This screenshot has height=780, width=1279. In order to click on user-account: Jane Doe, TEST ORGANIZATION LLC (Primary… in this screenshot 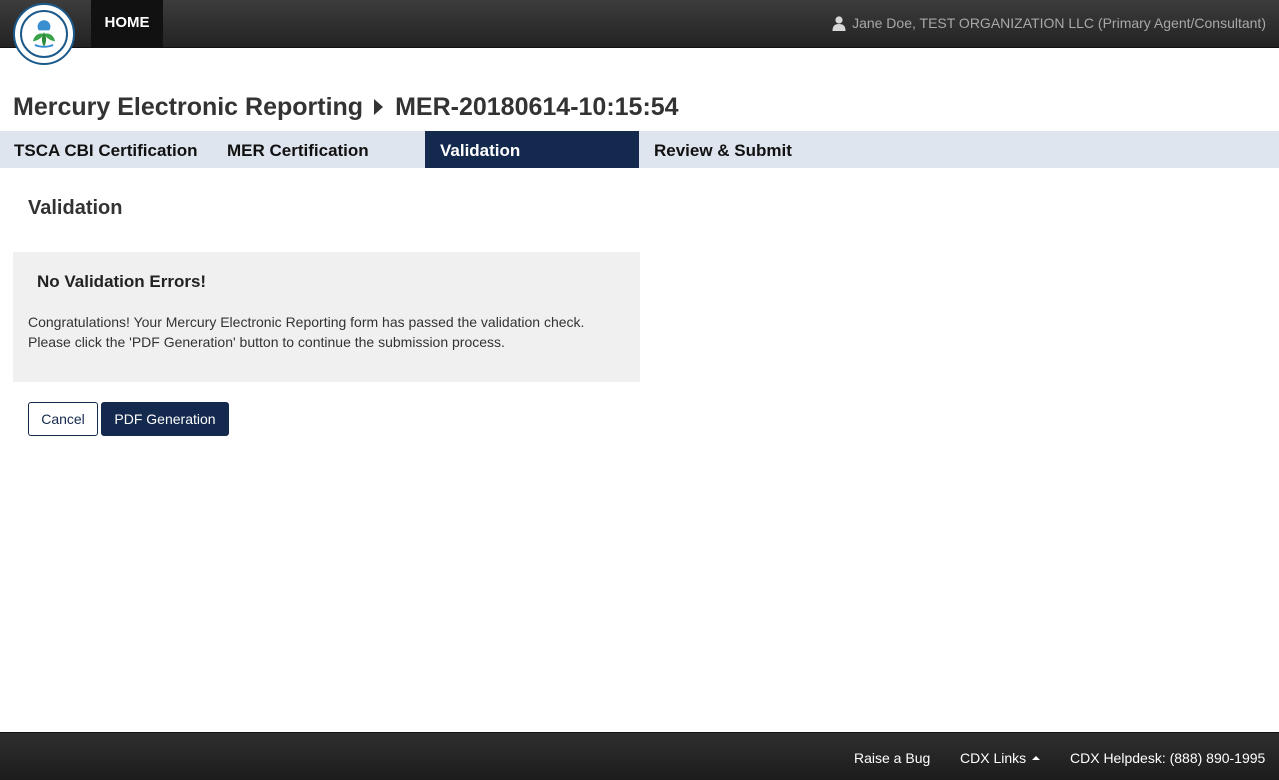, I will do `click(1049, 23)`.